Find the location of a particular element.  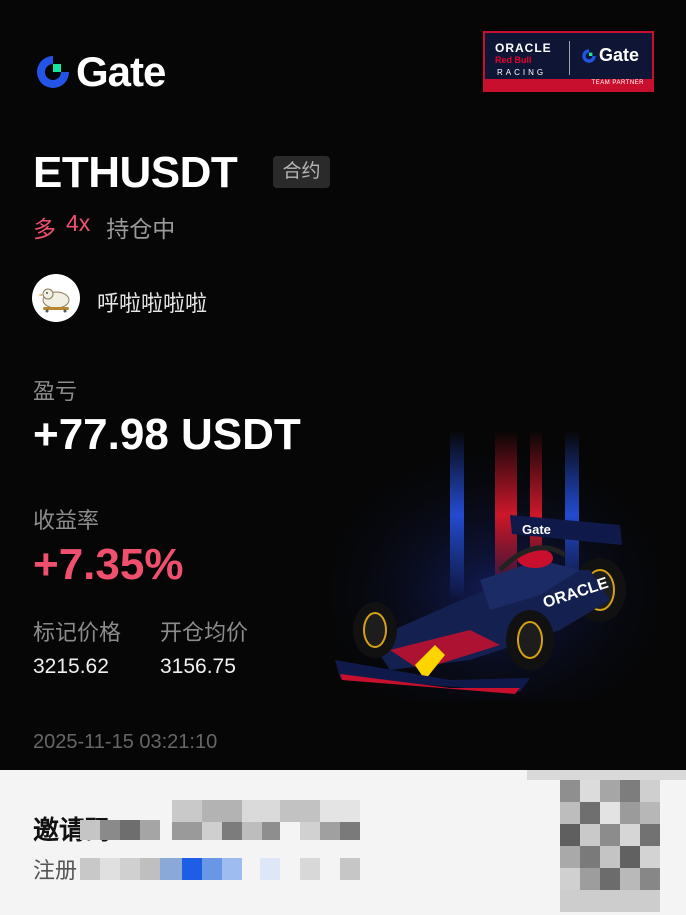

position-status: 持仓中 is located at coordinates (141, 229).